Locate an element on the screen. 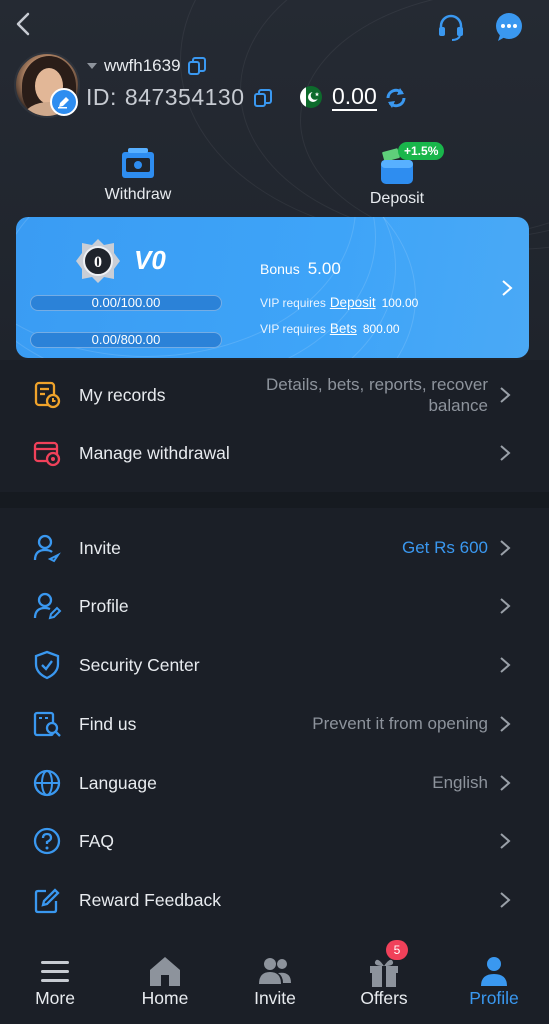  records-icon is located at coordinates (47, 395).